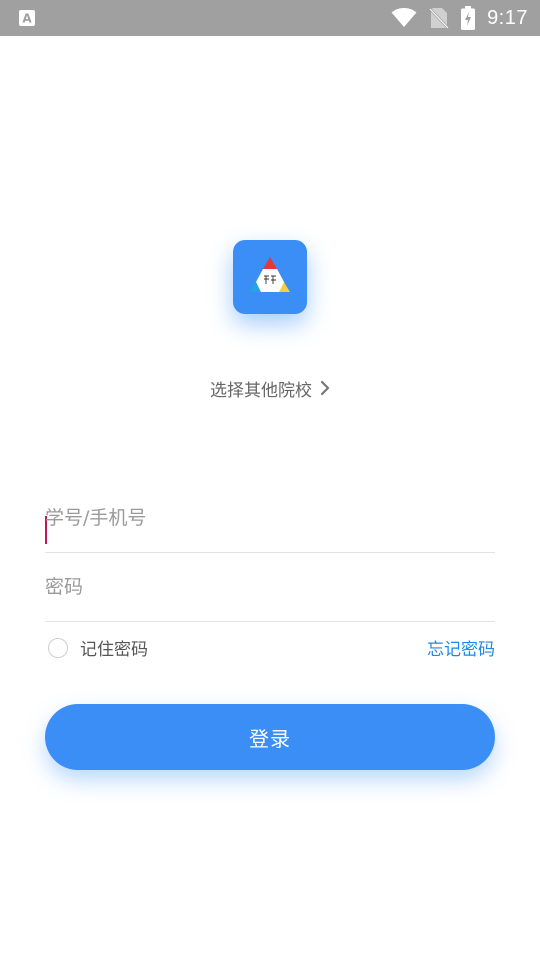  Describe the element at coordinates (459, 18) in the screenshot. I see `status-icons: 9:17` at that location.